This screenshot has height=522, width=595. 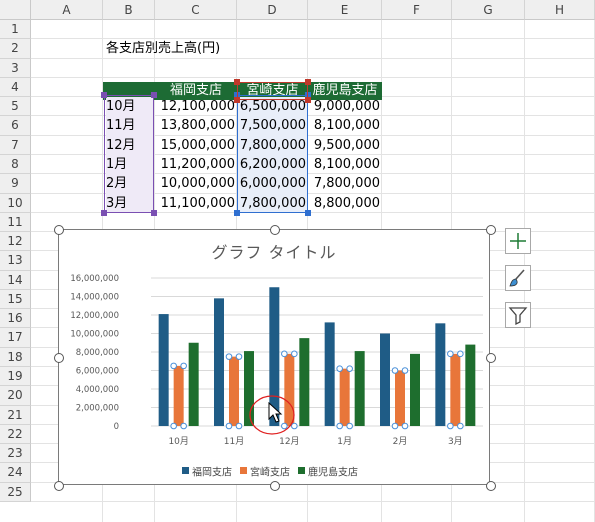 What do you see at coordinates (15, 30) in the screenshot?
I see `row-header: 1` at bounding box center [15, 30].